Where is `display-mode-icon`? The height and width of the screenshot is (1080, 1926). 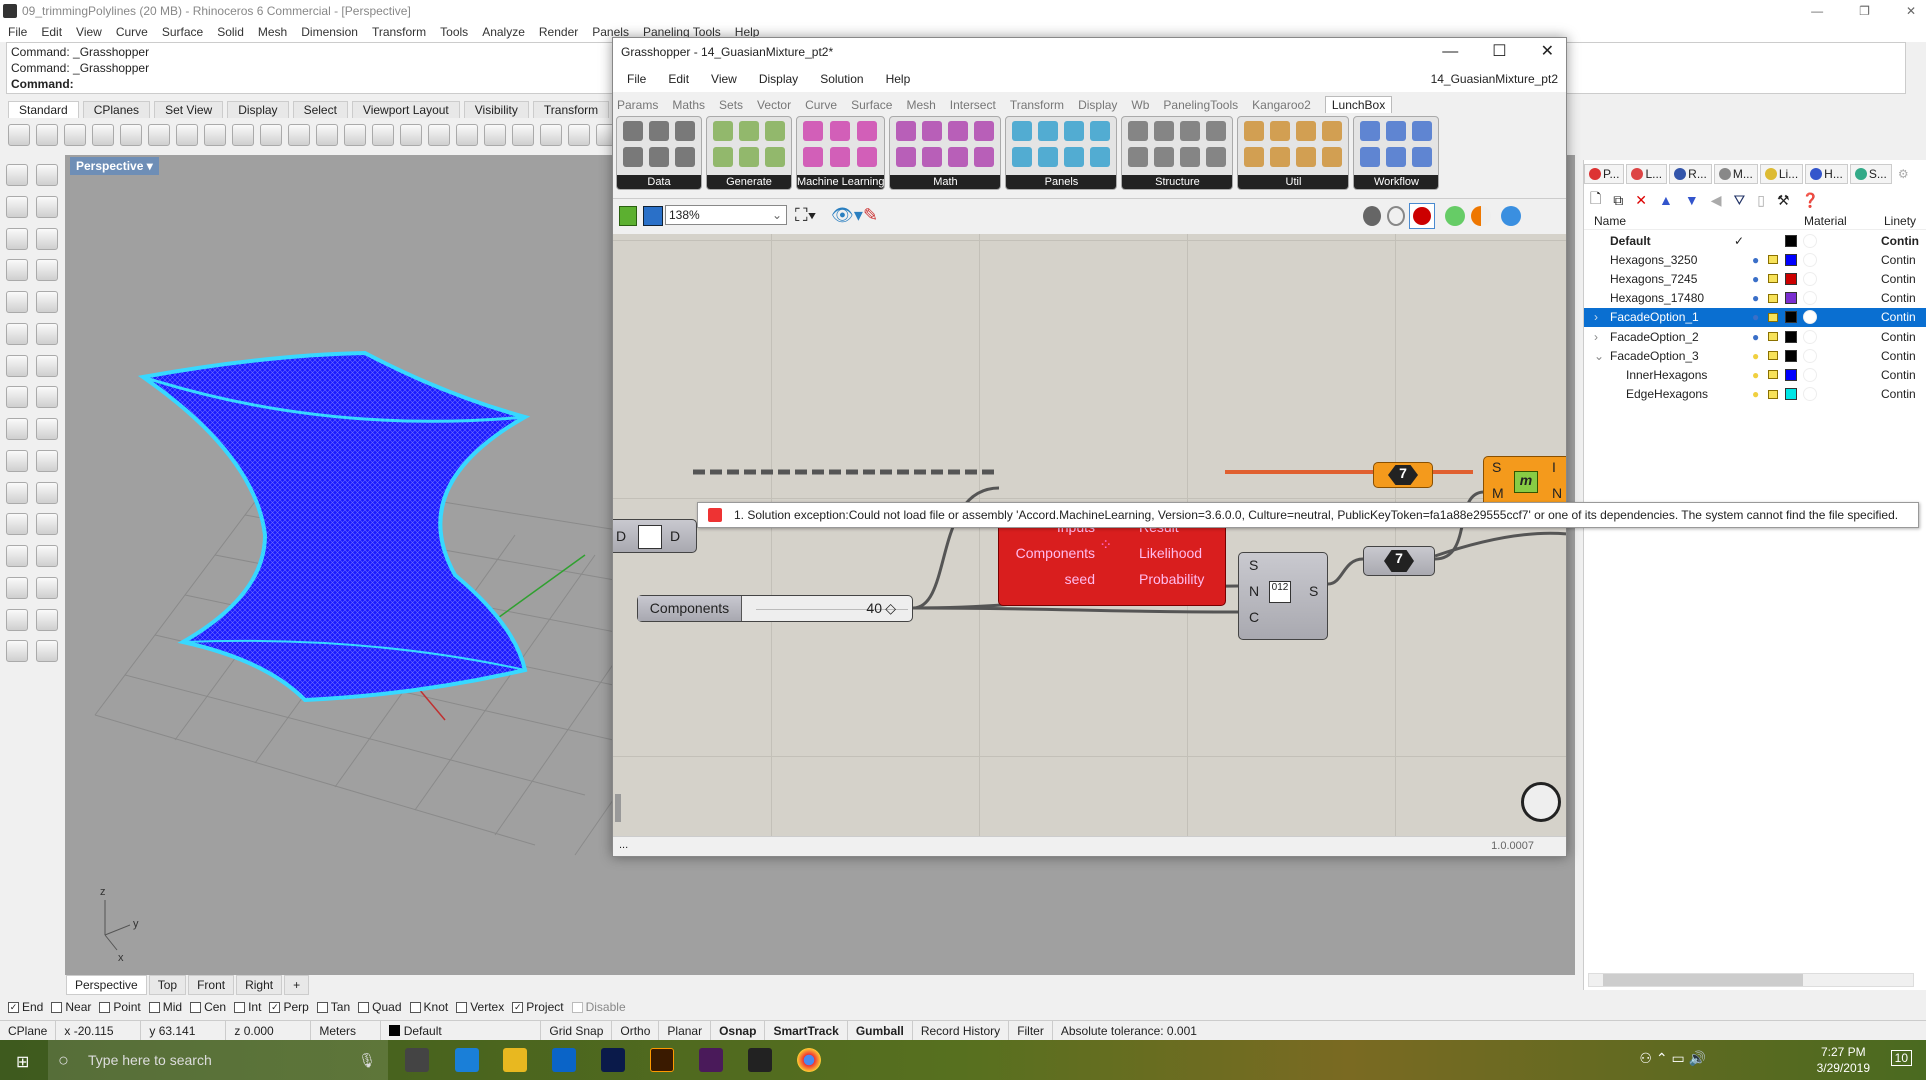 display-mode-icon is located at coordinates (1481, 216).